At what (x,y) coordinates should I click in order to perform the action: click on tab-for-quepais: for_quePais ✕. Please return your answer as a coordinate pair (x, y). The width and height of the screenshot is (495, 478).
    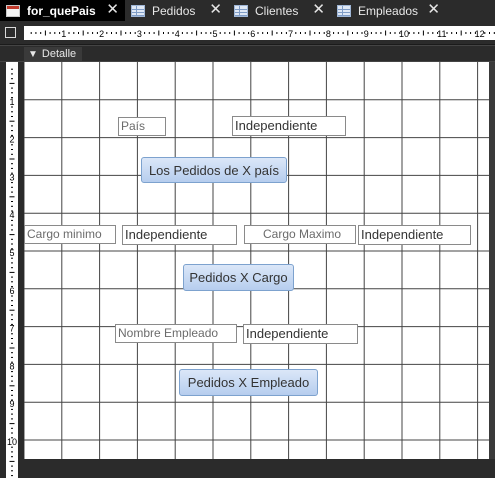
    Looking at the image, I should click on (62, 10).